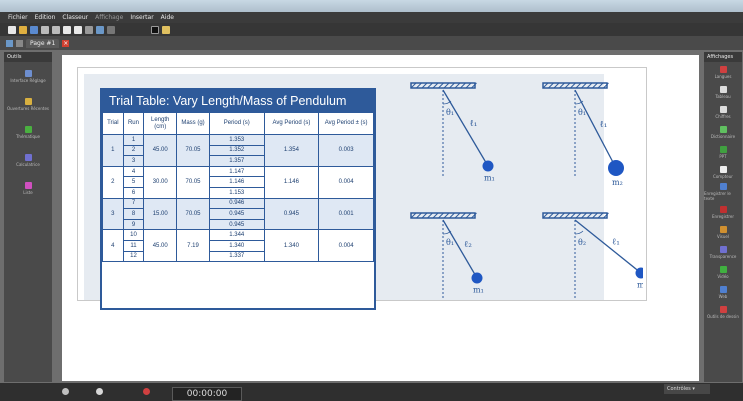 The height and width of the screenshot is (401, 743). Describe the element at coordinates (78, 29) in the screenshot. I see `paste-icon` at that location.